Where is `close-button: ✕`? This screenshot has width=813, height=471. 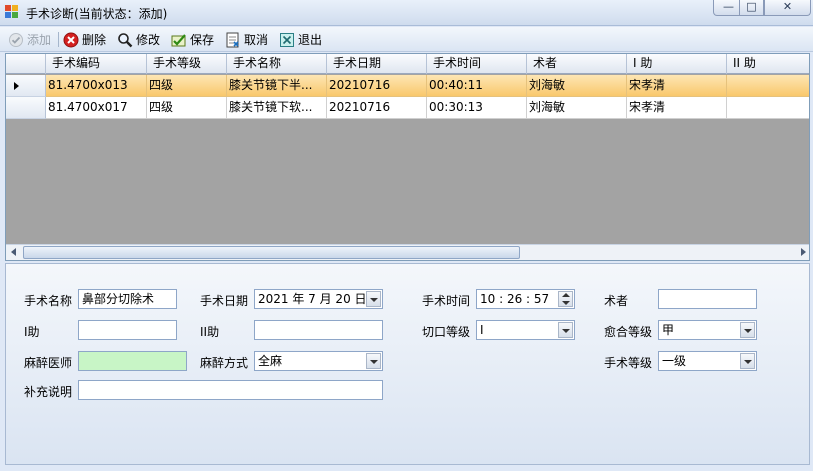
close-button: ✕ is located at coordinates (787, 8).